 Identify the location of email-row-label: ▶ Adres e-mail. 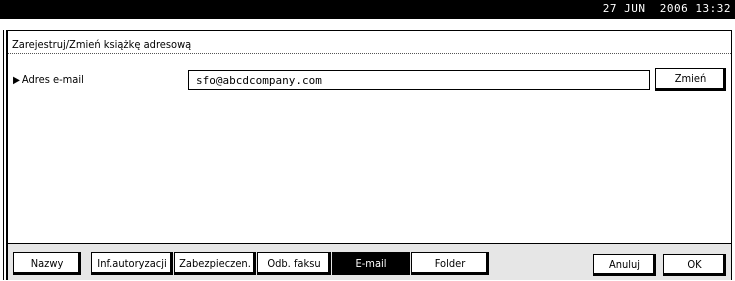
(48, 79).